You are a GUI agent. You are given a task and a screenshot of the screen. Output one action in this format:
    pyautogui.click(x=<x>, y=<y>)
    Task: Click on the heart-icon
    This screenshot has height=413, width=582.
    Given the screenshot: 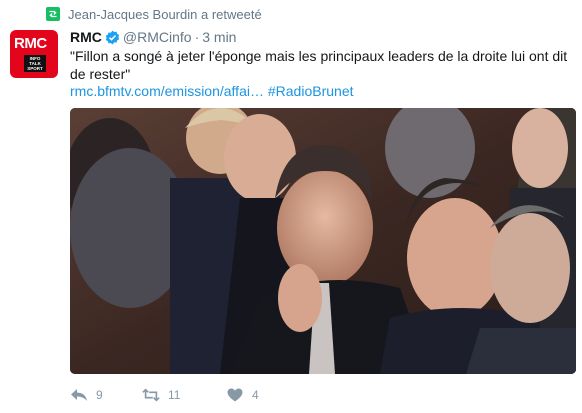 What is the action you would take?
    pyautogui.click(x=235, y=395)
    